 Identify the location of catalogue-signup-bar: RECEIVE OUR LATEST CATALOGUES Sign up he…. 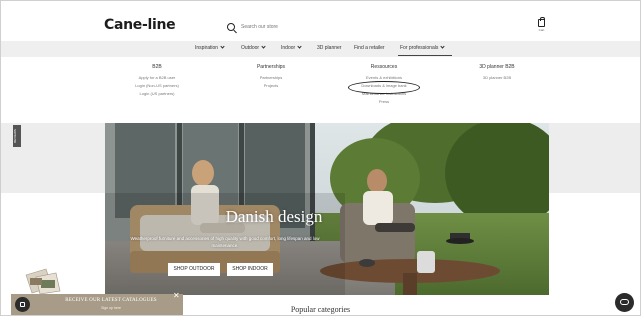
(97, 303).